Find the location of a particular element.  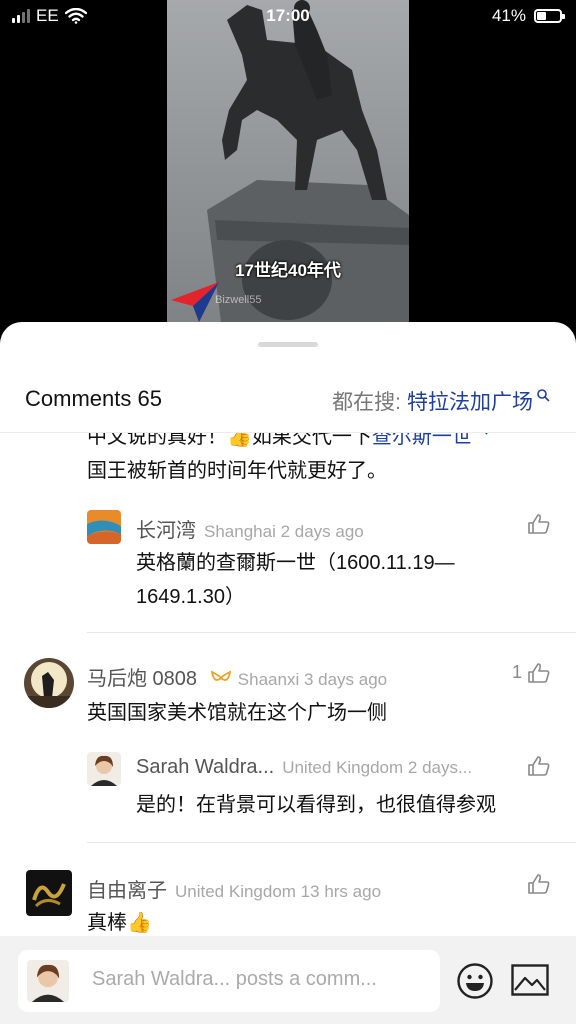

comment-author: 自由离子 is located at coordinates (127, 891).